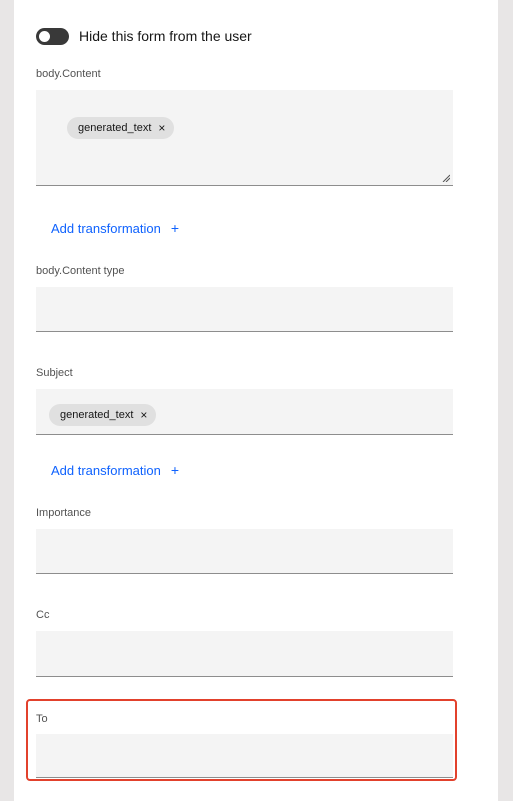  Describe the element at coordinates (244, 309) in the screenshot. I see `body-content-type-input` at that location.